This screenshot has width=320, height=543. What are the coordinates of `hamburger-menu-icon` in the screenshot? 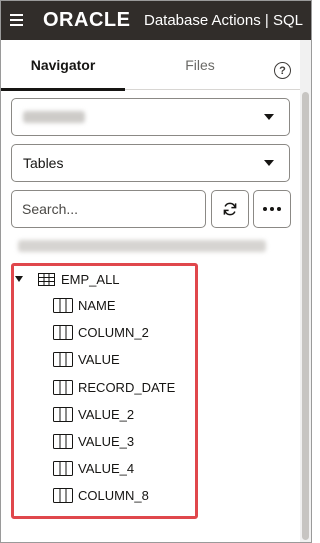 It's located at (16, 20).